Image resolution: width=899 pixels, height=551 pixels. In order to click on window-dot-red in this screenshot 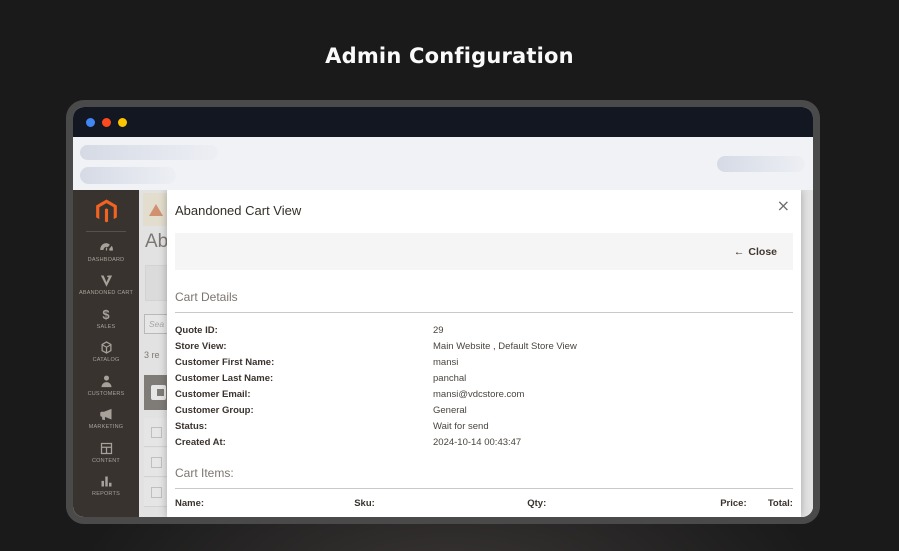, I will do `click(106, 122)`.